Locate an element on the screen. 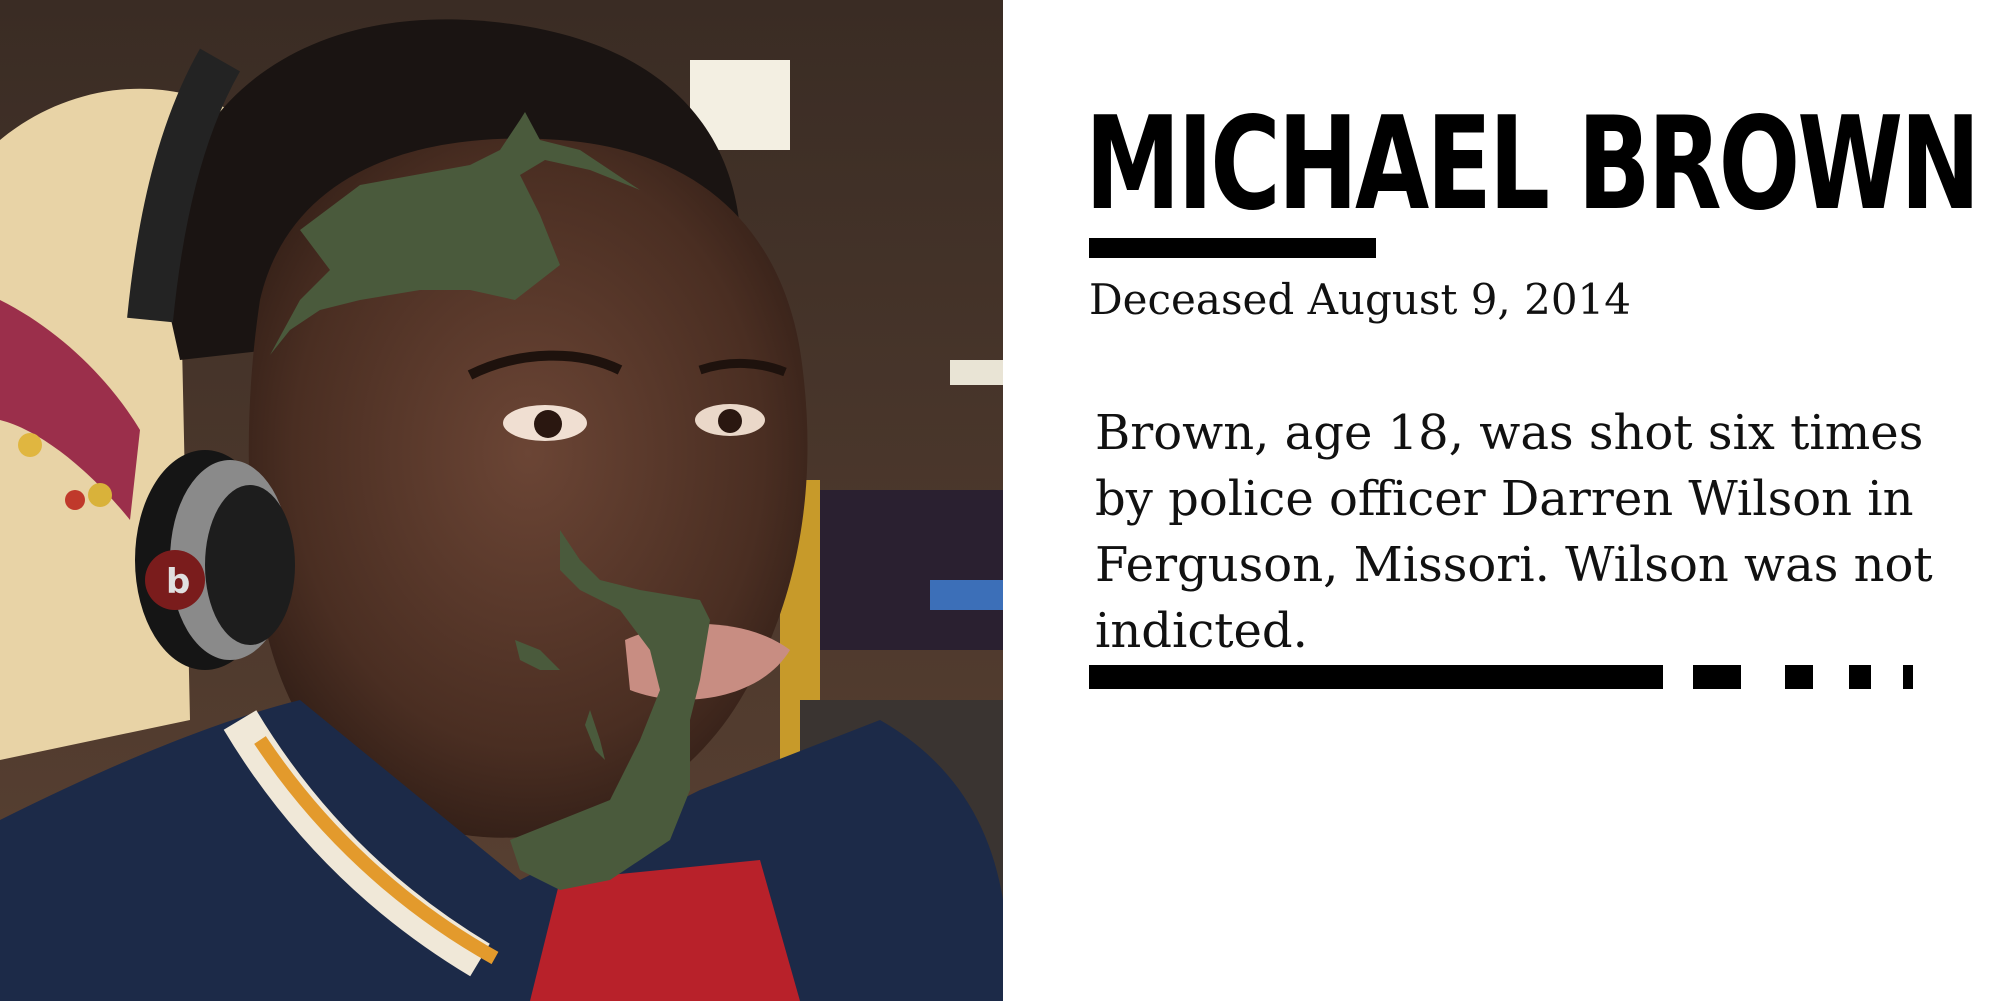  arcade-area is located at coordinates (901, 570).